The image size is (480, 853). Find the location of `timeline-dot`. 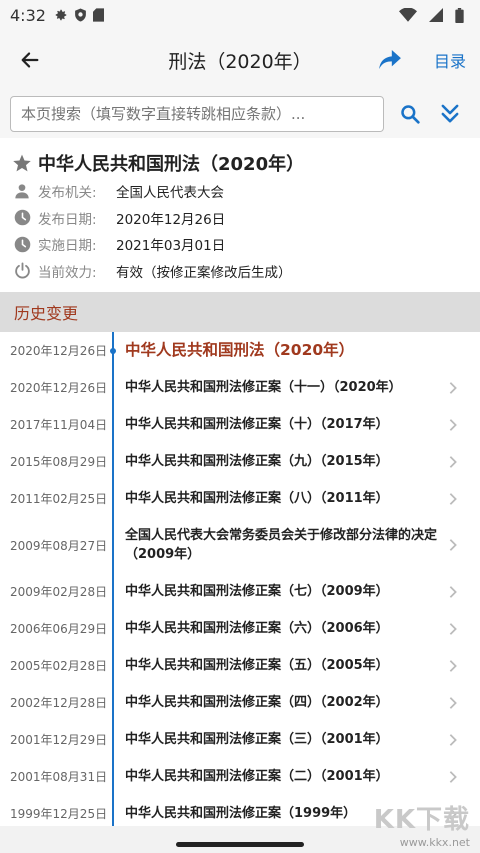

timeline-dot is located at coordinates (113, 350).